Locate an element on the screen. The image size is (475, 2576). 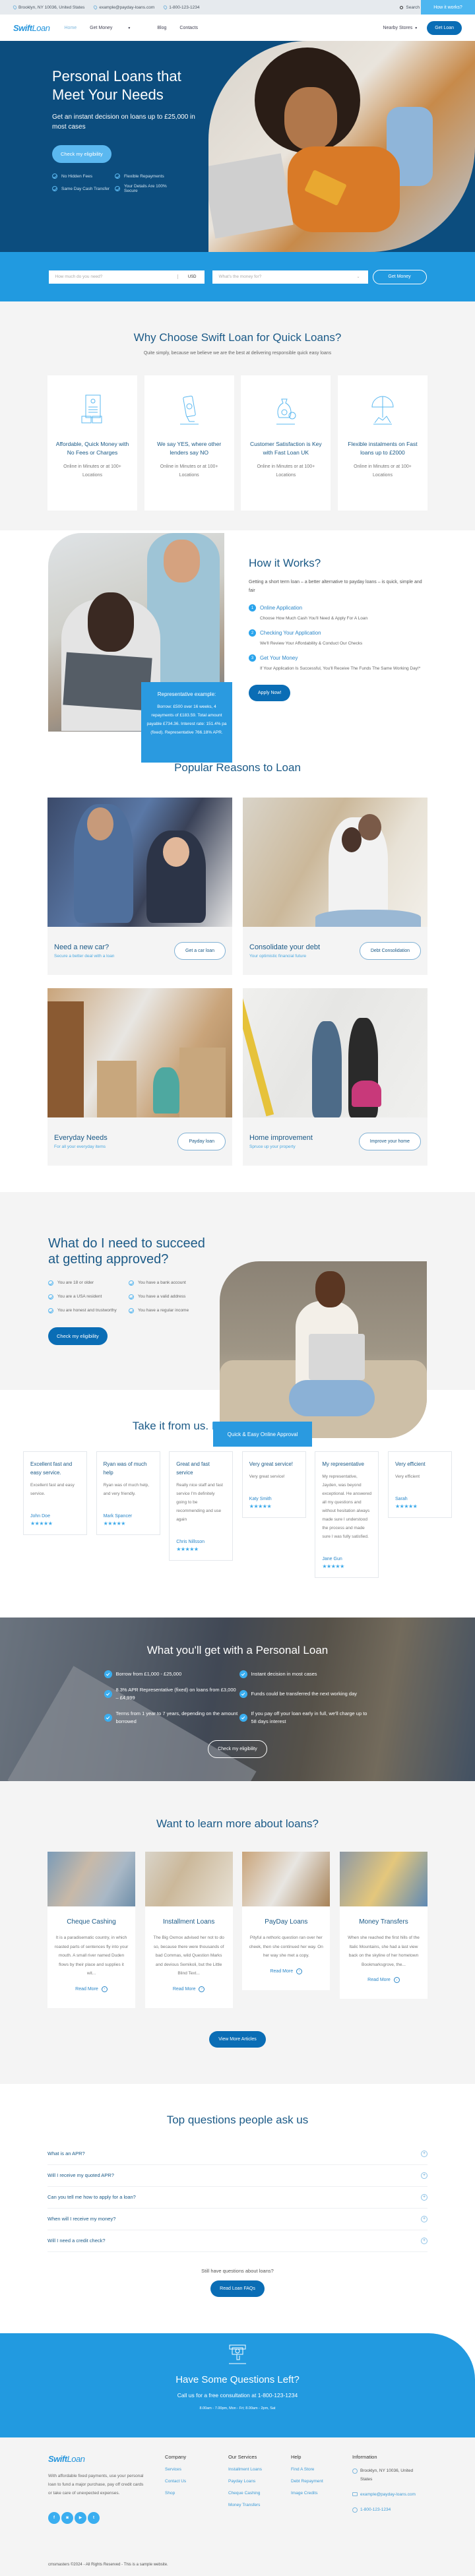
email-info: example@payday-loans.com is located at coordinates (123, 7).